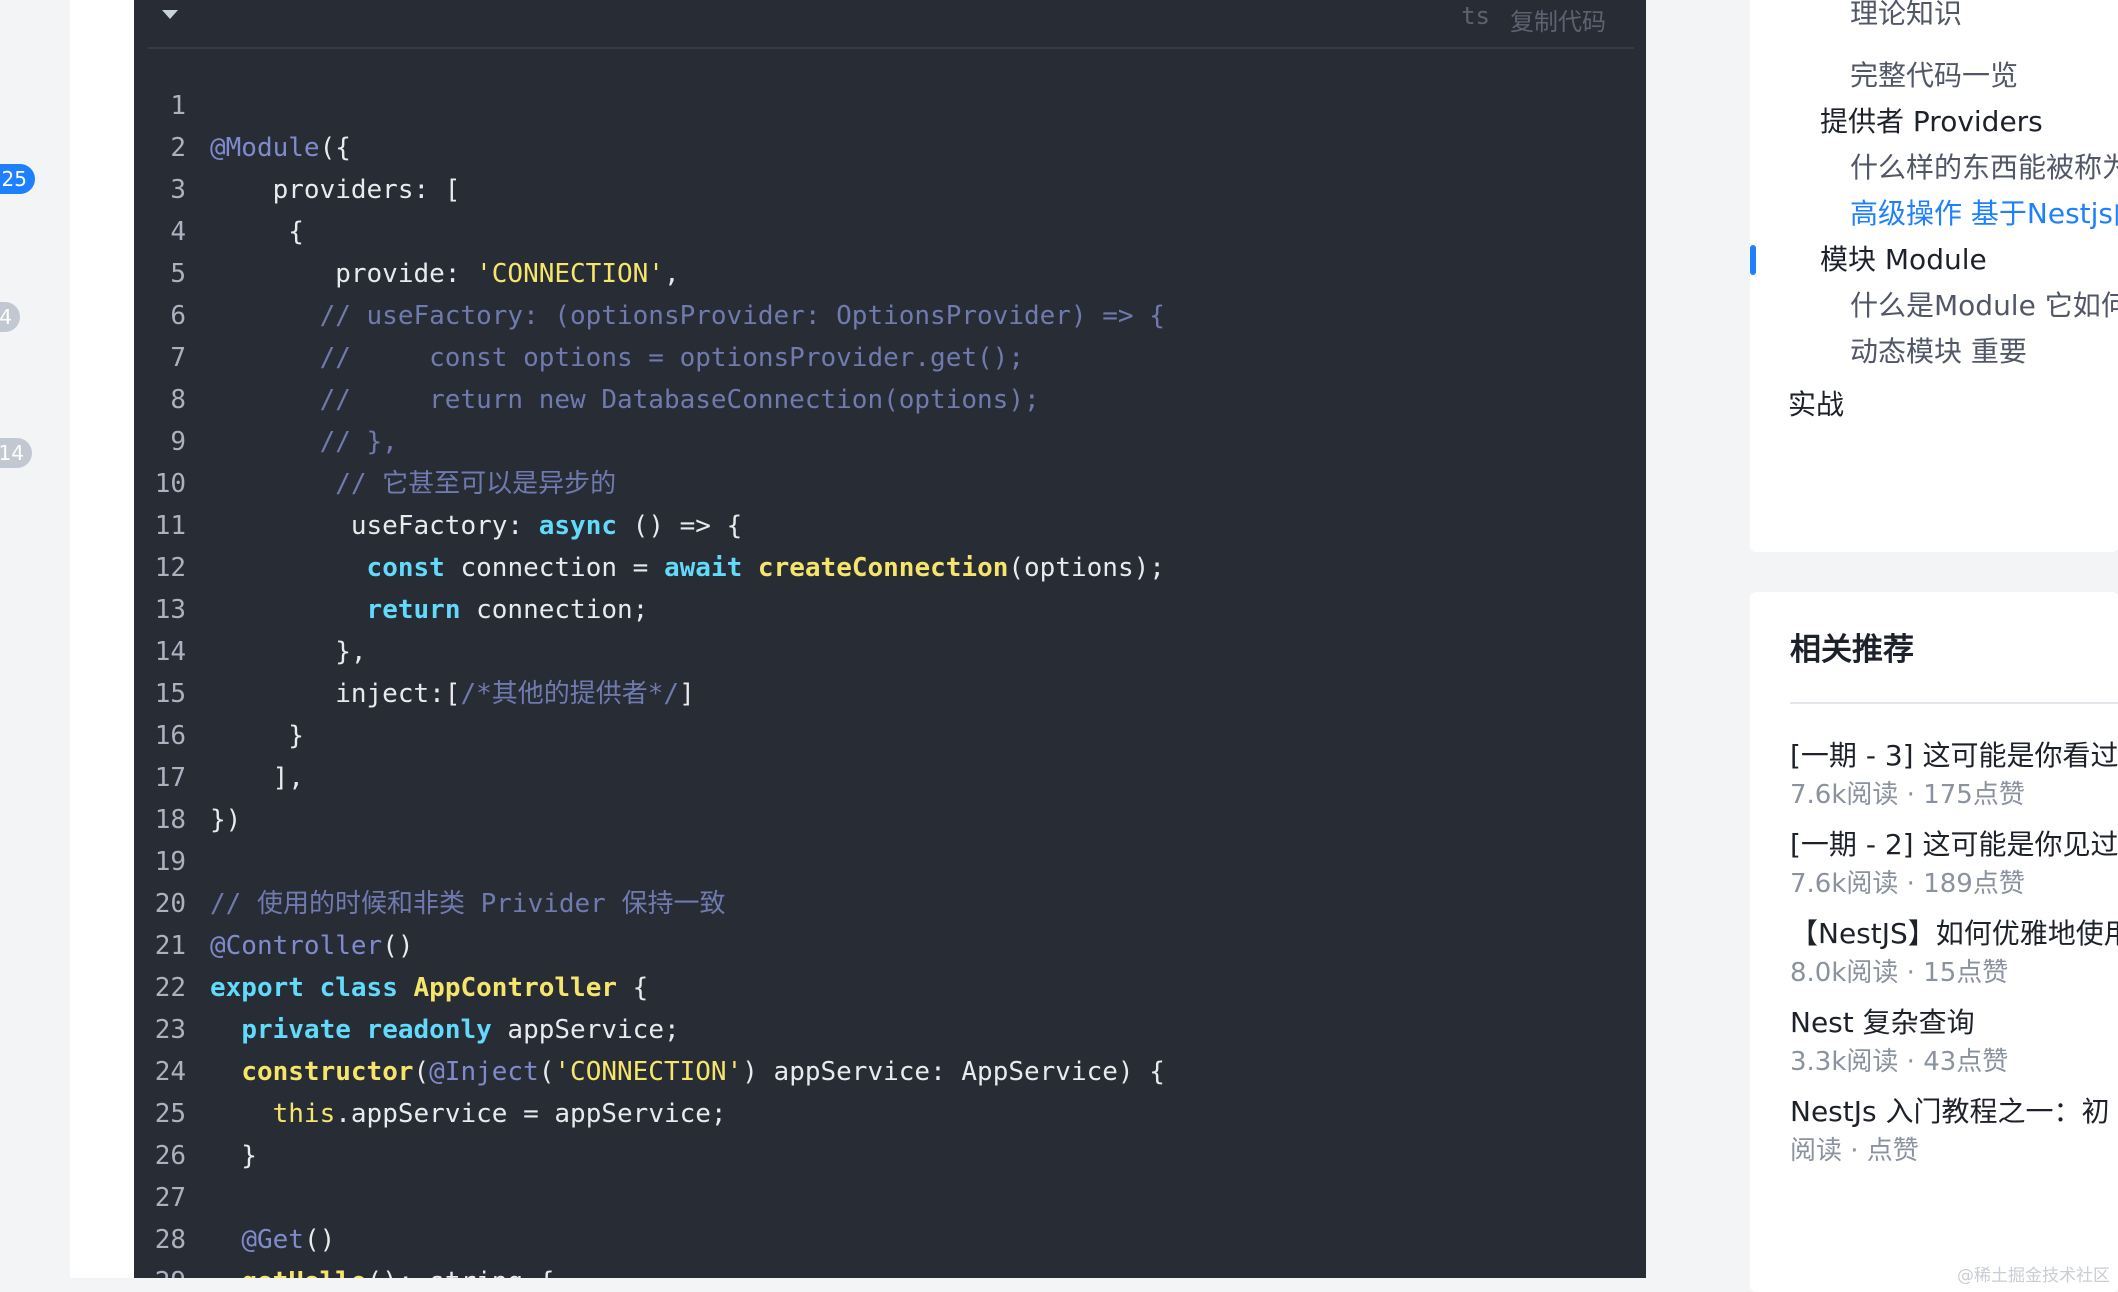 The height and width of the screenshot is (1292, 2118). What do you see at coordinates (890, 1114) in the screenshot?
I see `code-line: 25 this.appService = appService;` at bounding box center [890, 1114].